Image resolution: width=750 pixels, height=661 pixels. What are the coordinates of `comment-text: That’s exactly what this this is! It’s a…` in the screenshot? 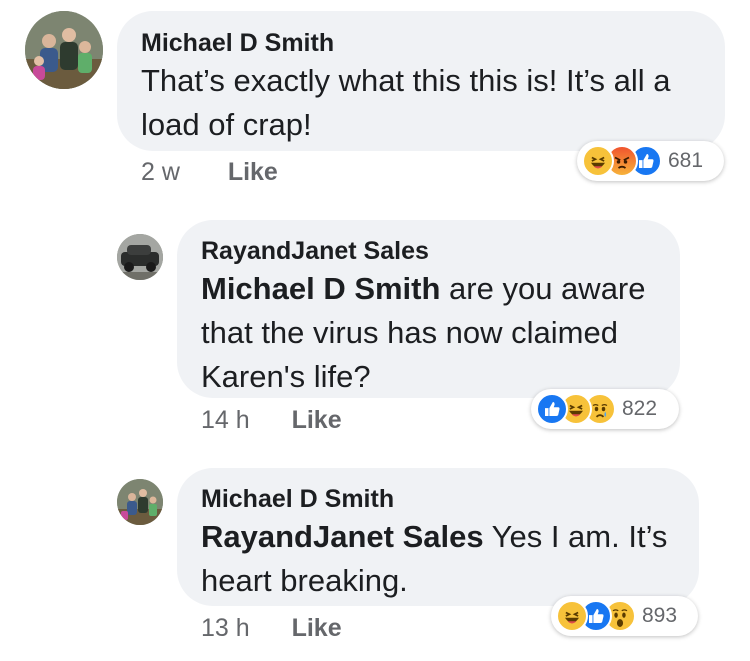 It's located at (426, 103).